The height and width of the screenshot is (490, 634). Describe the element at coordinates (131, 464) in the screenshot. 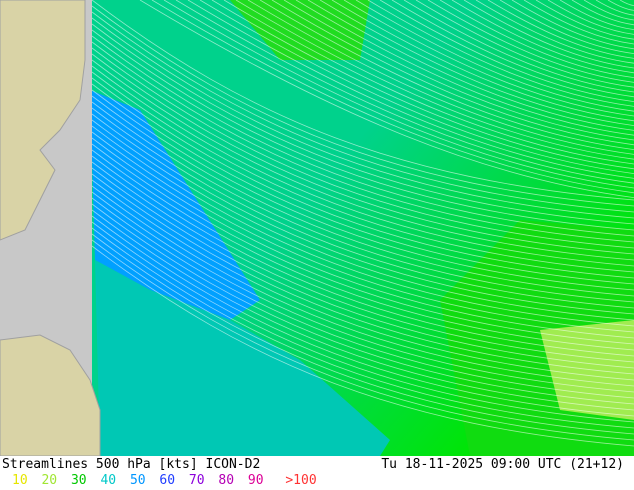

I see `map-title: Streamlines 500 hPa [kts] ICON-D2` at that location.